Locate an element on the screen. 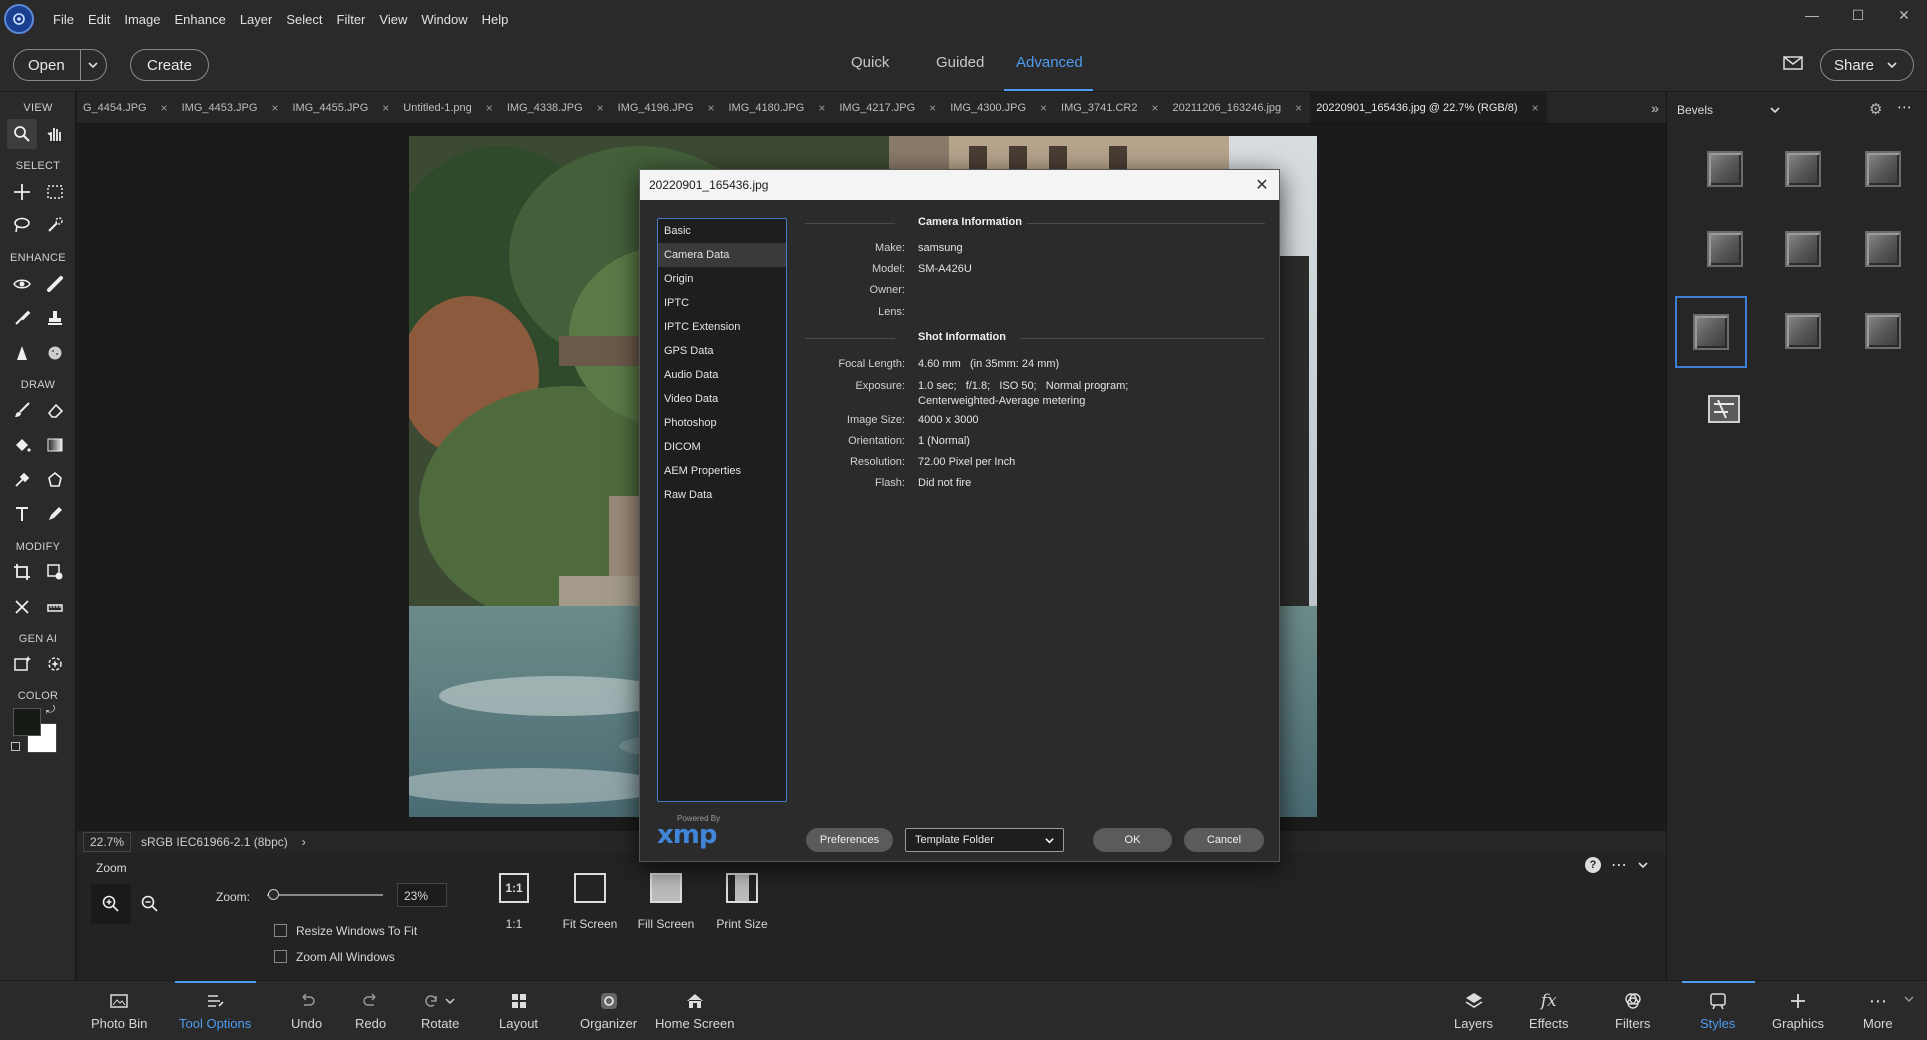 This screenshot has width=1927, height=1040. styles-button: Styles is located at coordinates (1717, 1010).